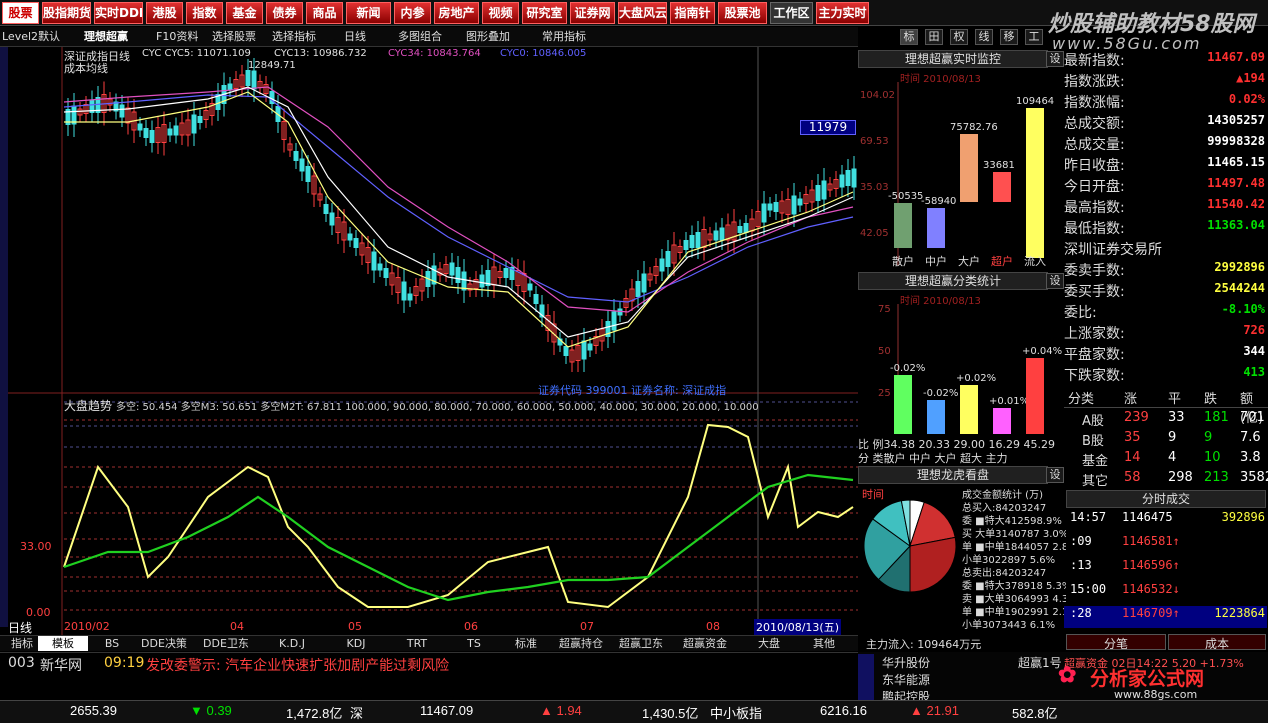 Image resolution: width=1268 pixels, height=723 pixels. Describe the element at coordinates (164, 643) in the screenshot. I see `indicator-tab-3: DDE决策` at that location.